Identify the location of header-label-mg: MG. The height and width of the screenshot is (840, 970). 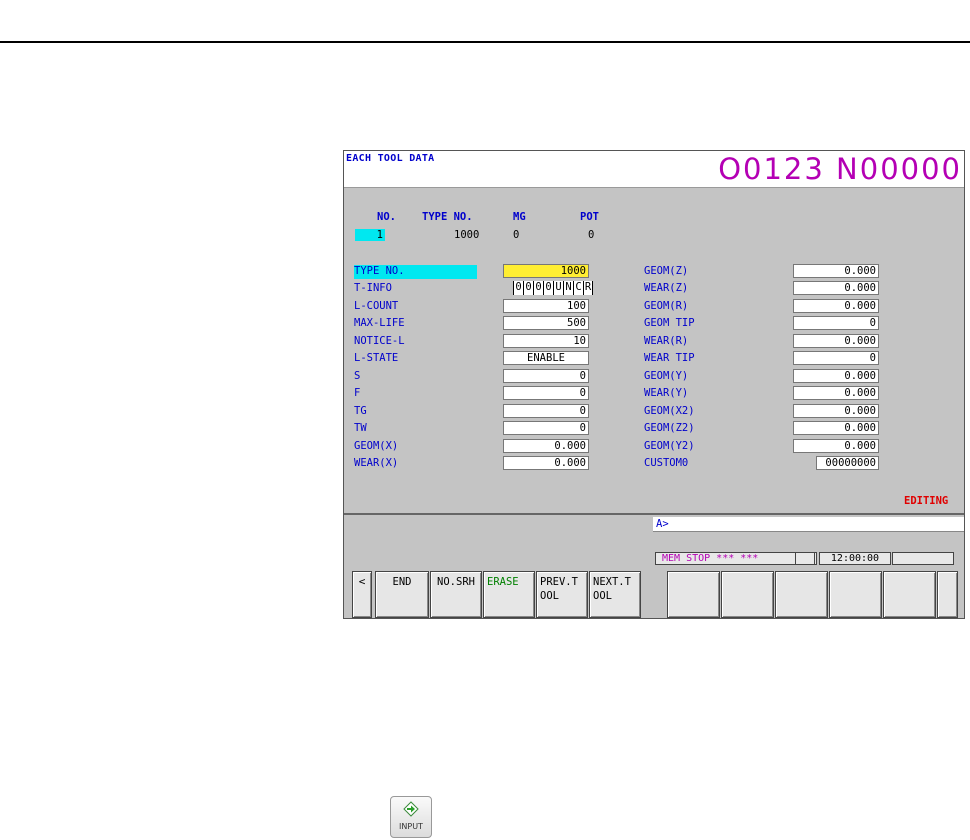
(519, 217).